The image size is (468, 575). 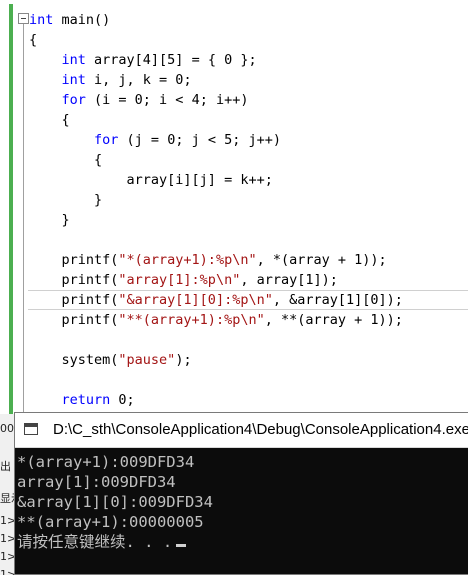 I want to click on code-string: "**(array+1):%p\n", so click(x=191, y=320).